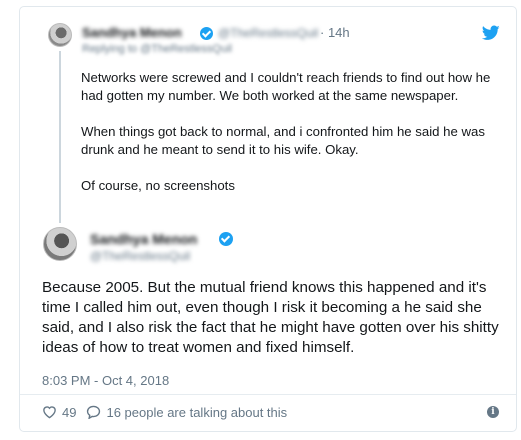 The height and width of the screenshot is (440, 521). What do you see at coordinates (132, 32) in the screenshot?
I see `parent-author-name: Sandhya Menon` at bounding box center [132, 32].